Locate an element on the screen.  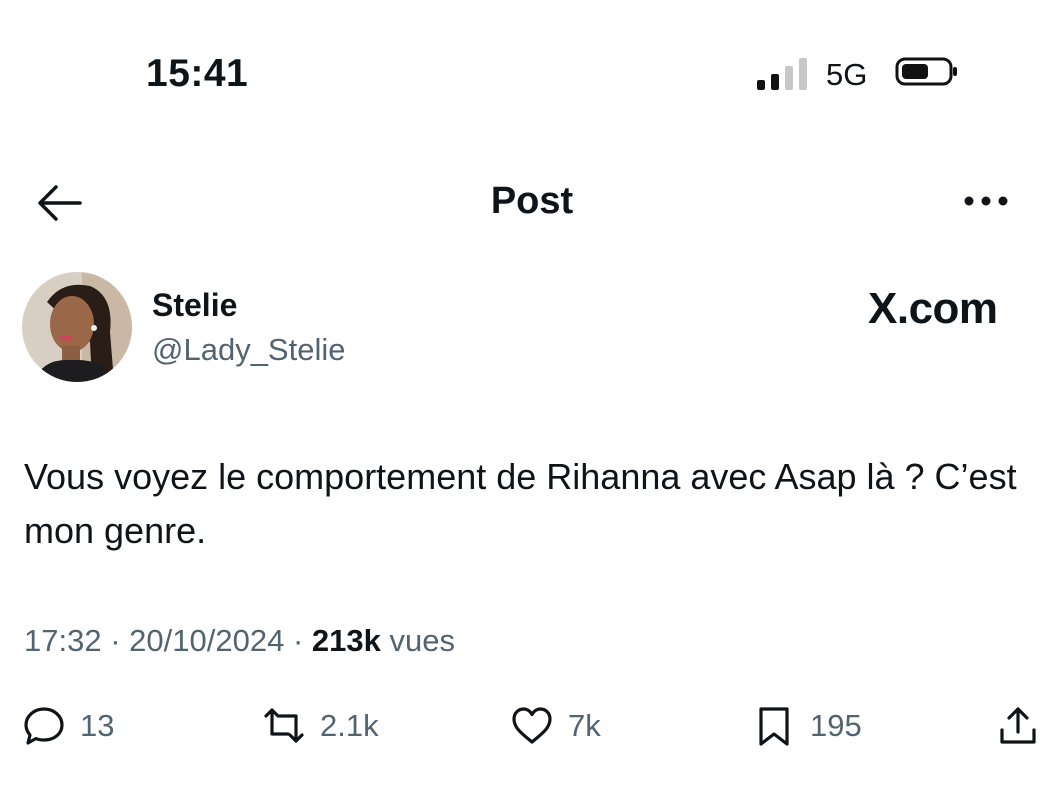
page-title: Post is located at coordinates (532, 201).